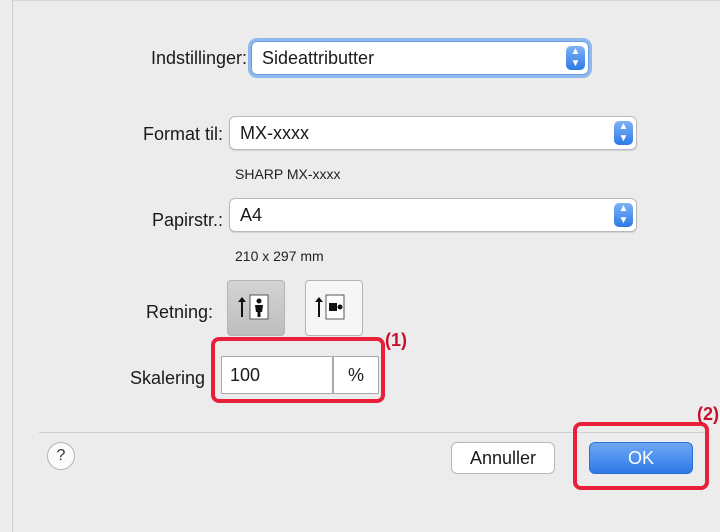  I want to click on orientation-label: Retning:, so click(179, 312).